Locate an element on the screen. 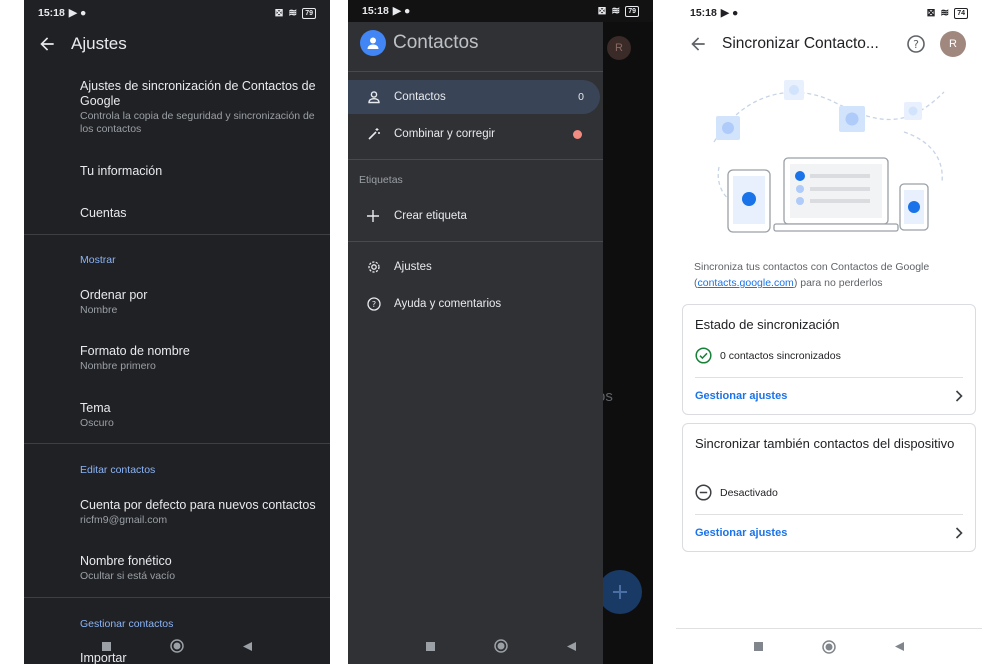 The width and height of the screenshot is (1000, 664). drawer-item-contacts: Contactos 0 is located at coordinates (474, 97).